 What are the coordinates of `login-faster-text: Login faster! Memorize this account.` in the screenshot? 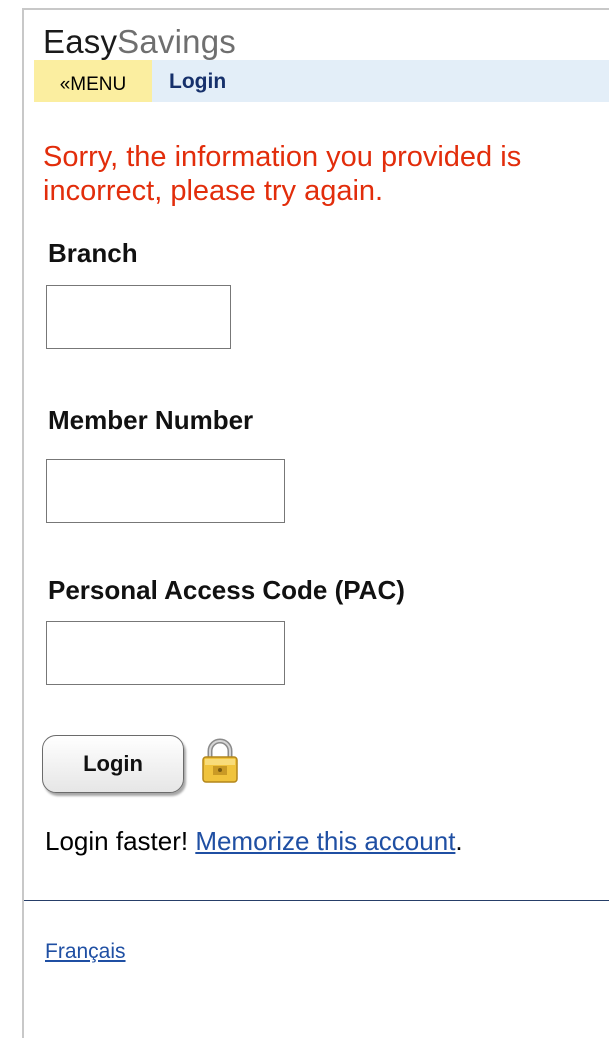 It's located at (254, 841).